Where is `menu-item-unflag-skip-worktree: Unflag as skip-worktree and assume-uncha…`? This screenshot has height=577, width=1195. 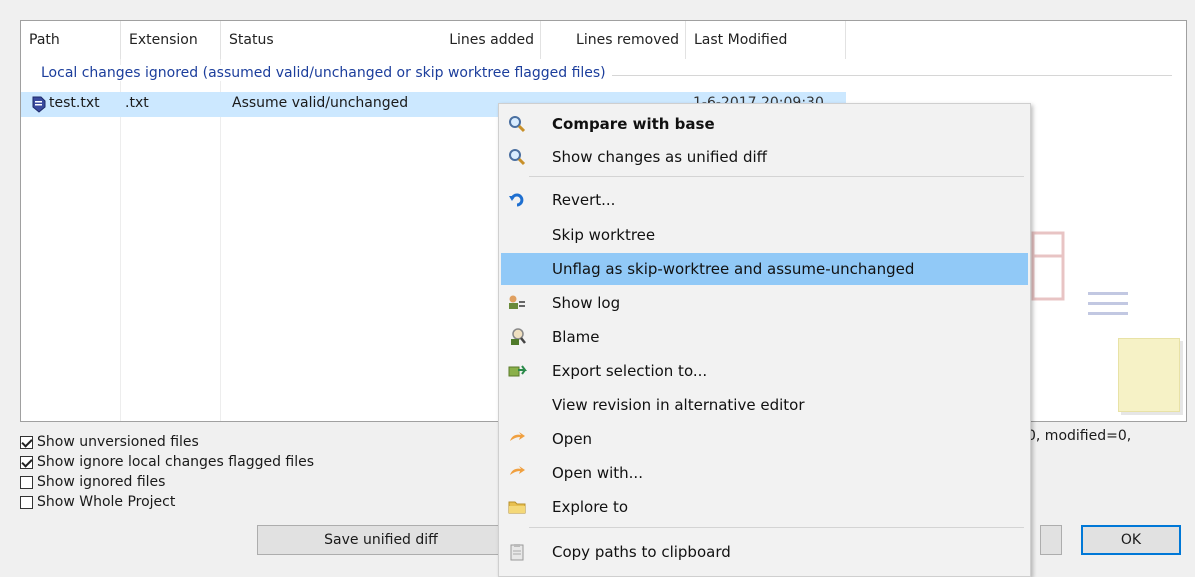
menu-item-unflag-skip-worktree: Unflag as skip-worktree and assume-uncha… is located at coordinates (764, 269).